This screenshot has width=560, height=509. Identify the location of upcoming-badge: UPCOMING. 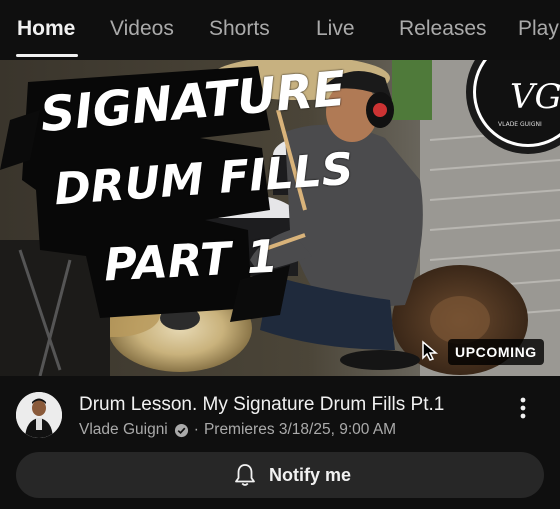
(496, 352).